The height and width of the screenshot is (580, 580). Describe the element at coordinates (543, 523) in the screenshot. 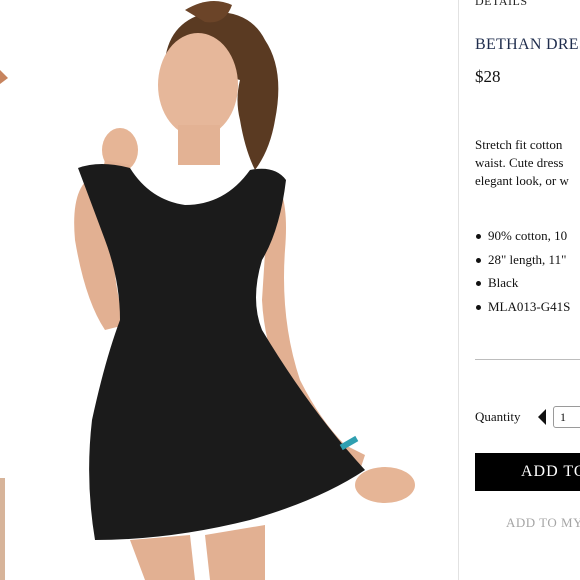

I see `add-to-wishlist-link: ADD TO MY` at that location.